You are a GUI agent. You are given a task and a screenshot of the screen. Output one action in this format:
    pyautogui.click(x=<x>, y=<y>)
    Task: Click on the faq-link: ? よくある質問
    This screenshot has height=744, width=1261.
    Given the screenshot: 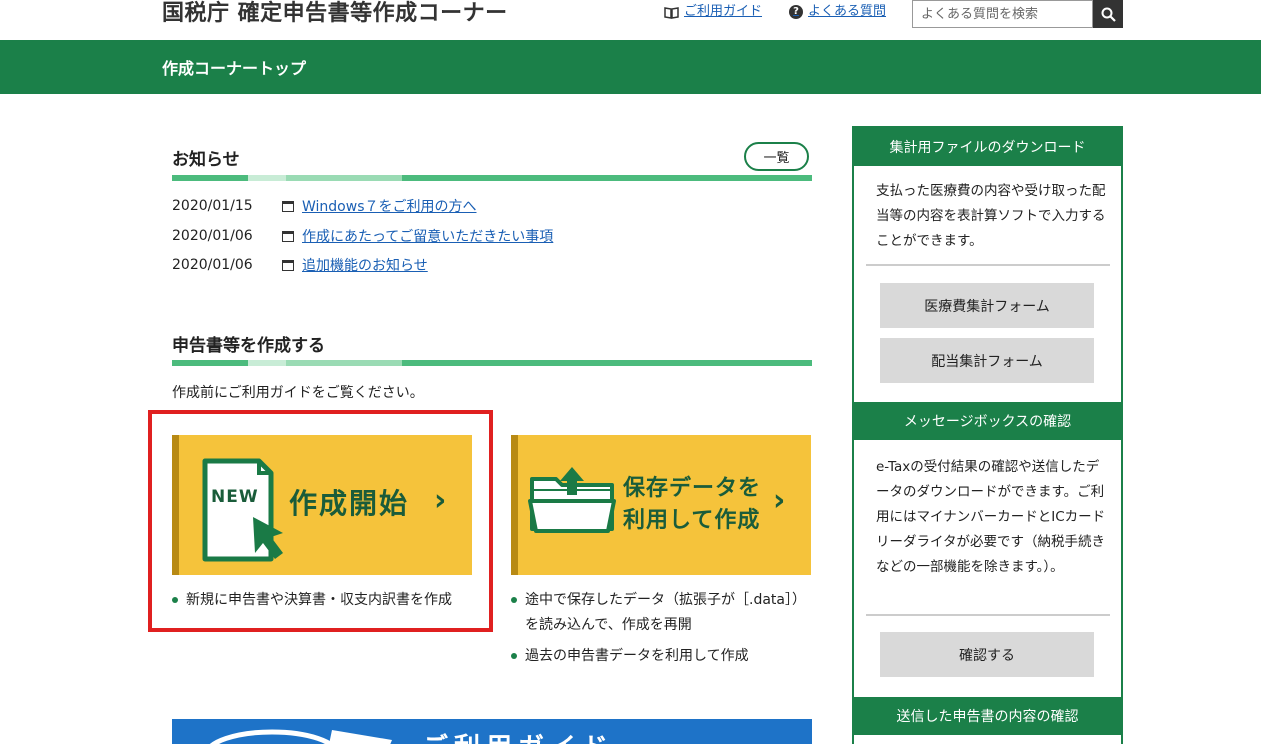 What is the action you would take?
    pyautogui.click(x=837, y=12)
    